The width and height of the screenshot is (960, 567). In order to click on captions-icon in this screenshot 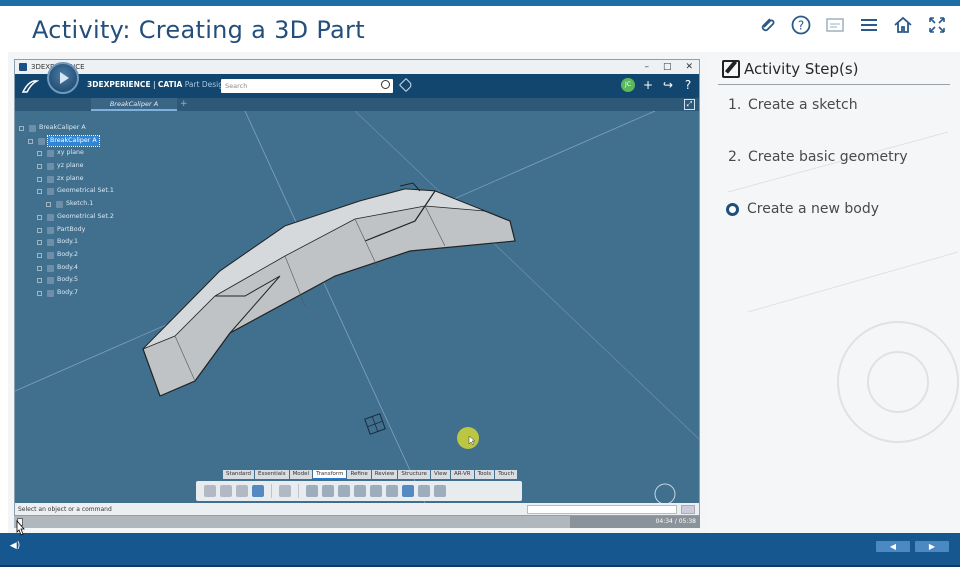, I will do `click(835, 25)`.